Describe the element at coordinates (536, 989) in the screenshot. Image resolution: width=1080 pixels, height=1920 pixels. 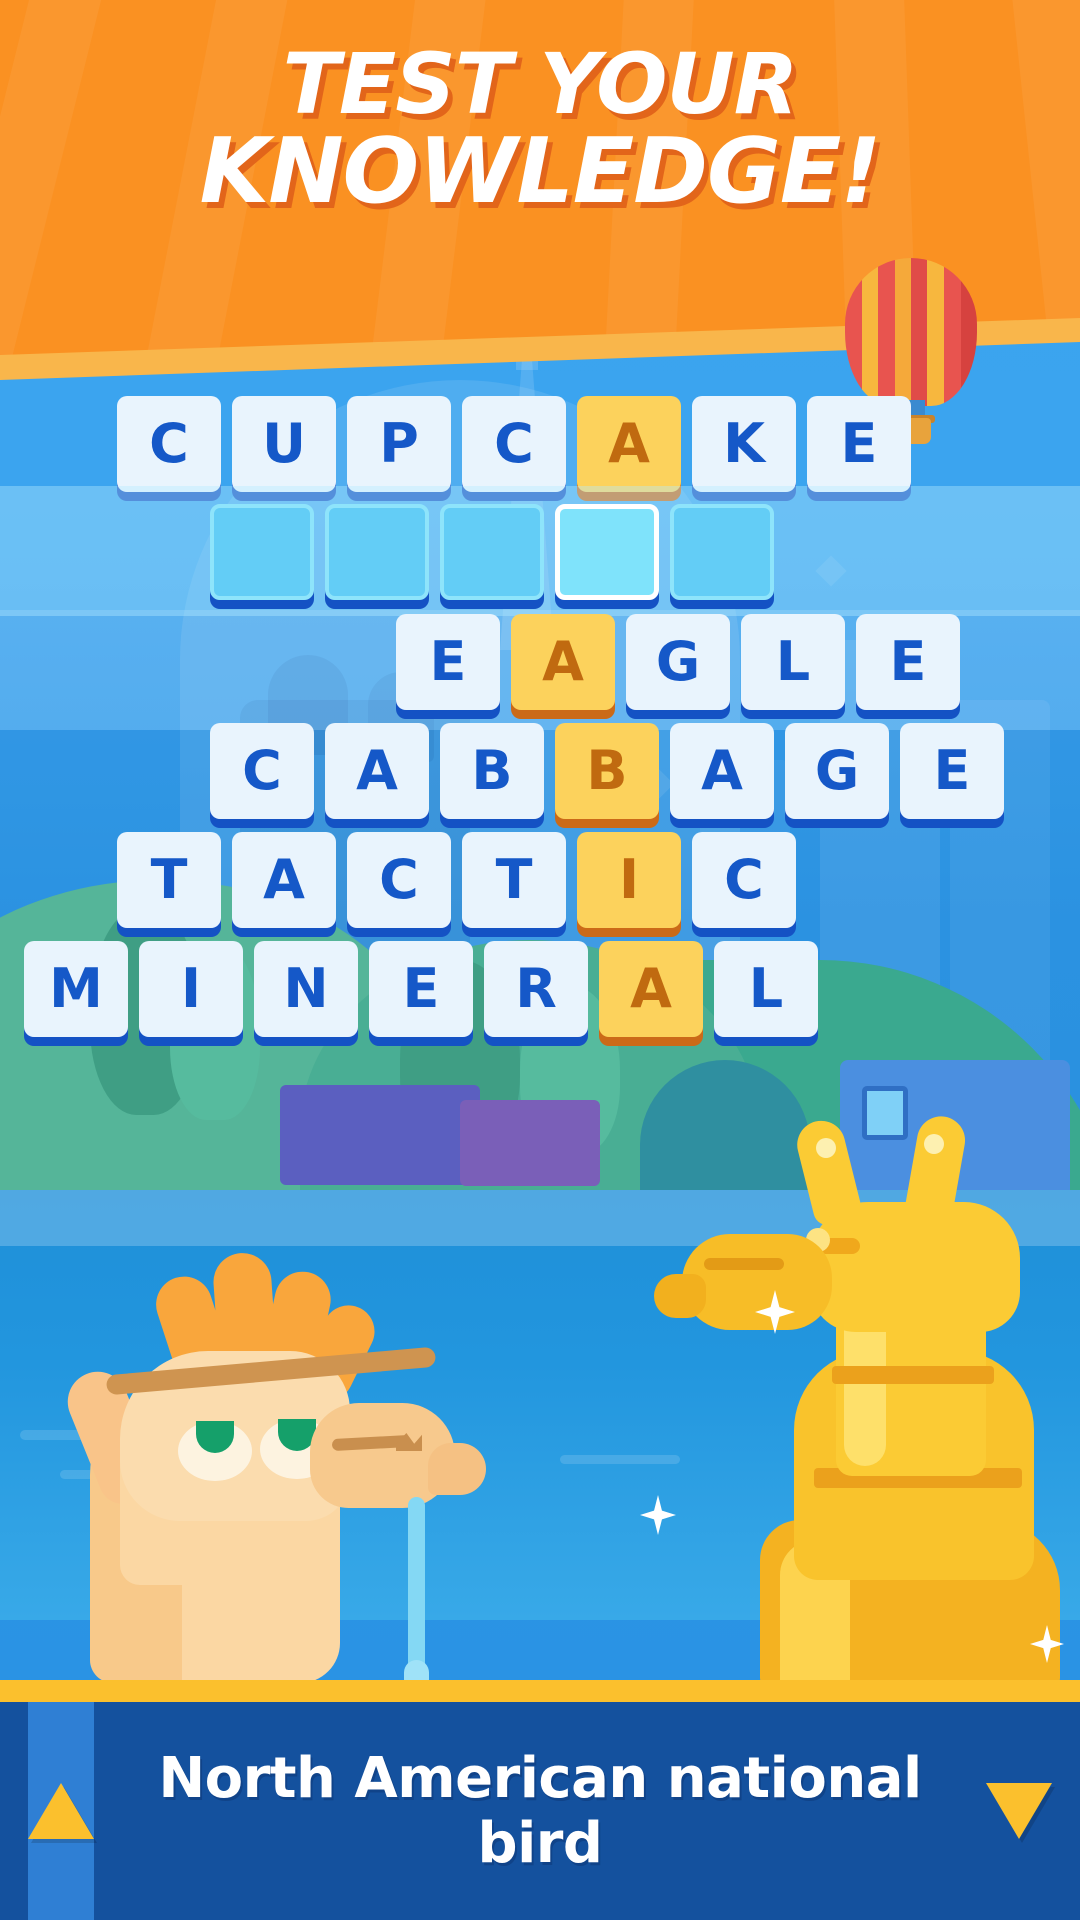
I see `grid-cell: R` at that location.